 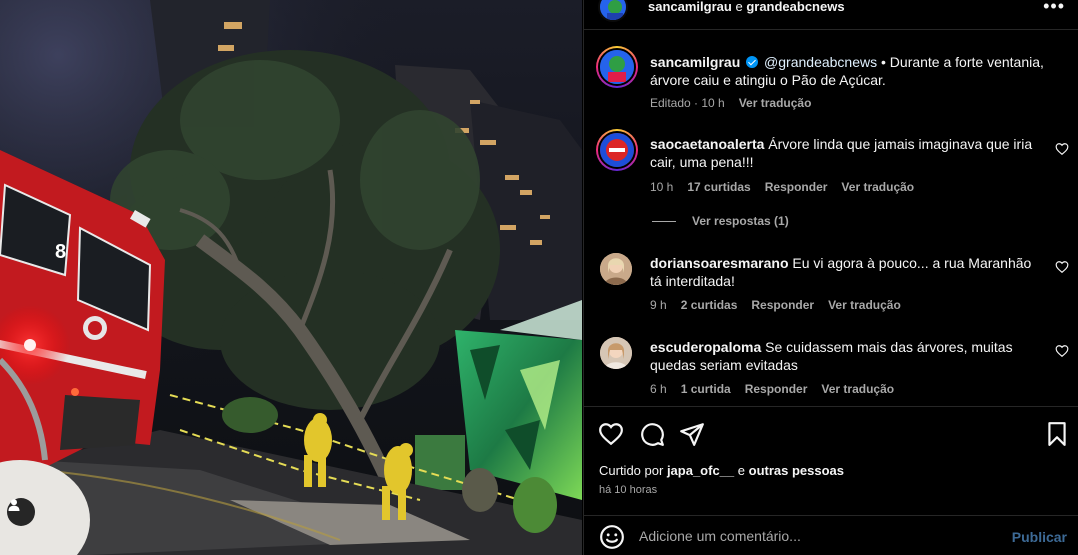 I want to click on comment-avatar-escuderopaloma, so click(x=616, y=353).